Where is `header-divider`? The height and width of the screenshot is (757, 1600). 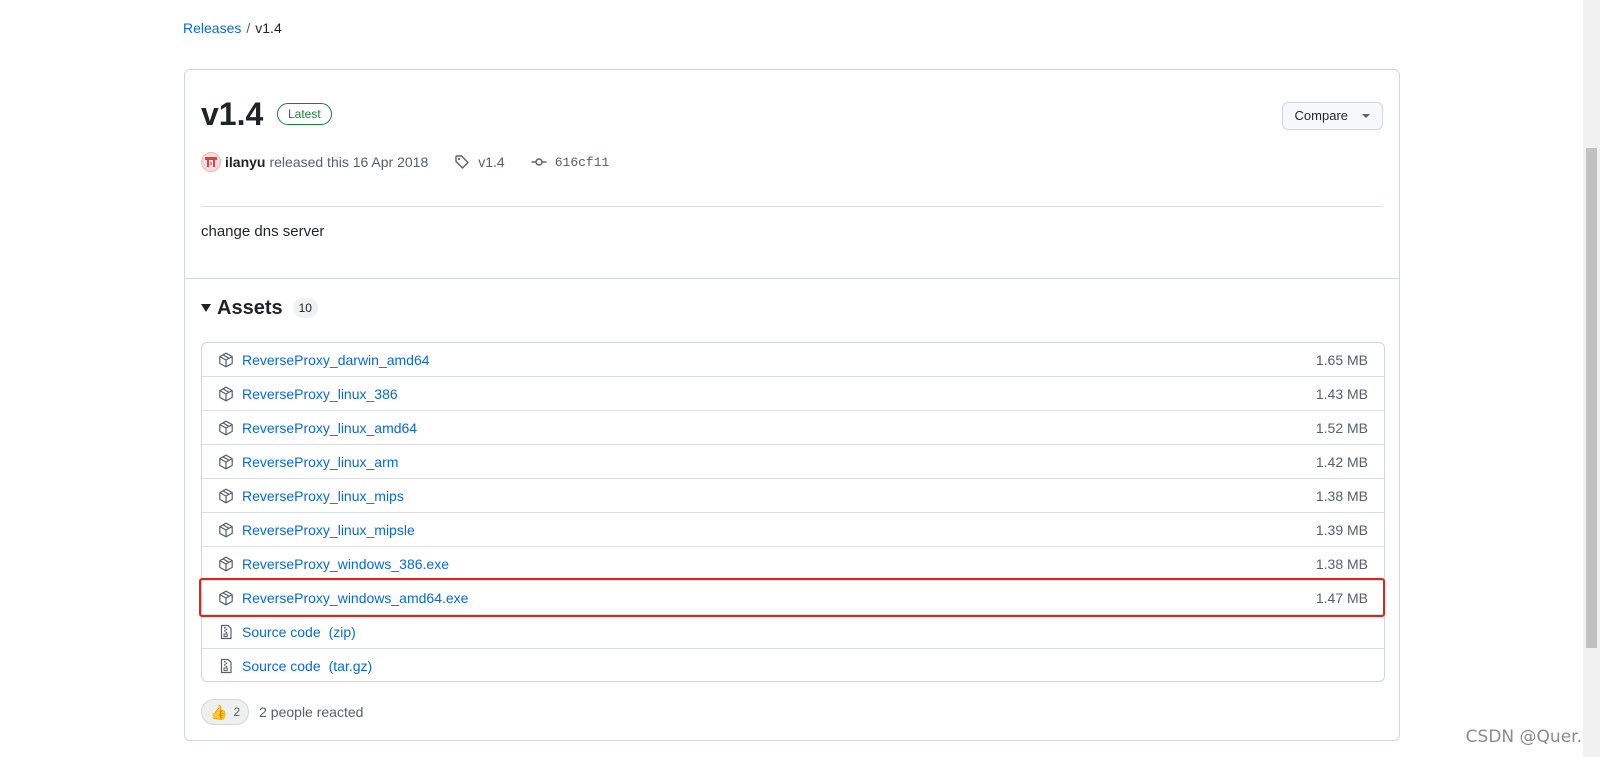 header-divider is located at coordinates (792, 206).